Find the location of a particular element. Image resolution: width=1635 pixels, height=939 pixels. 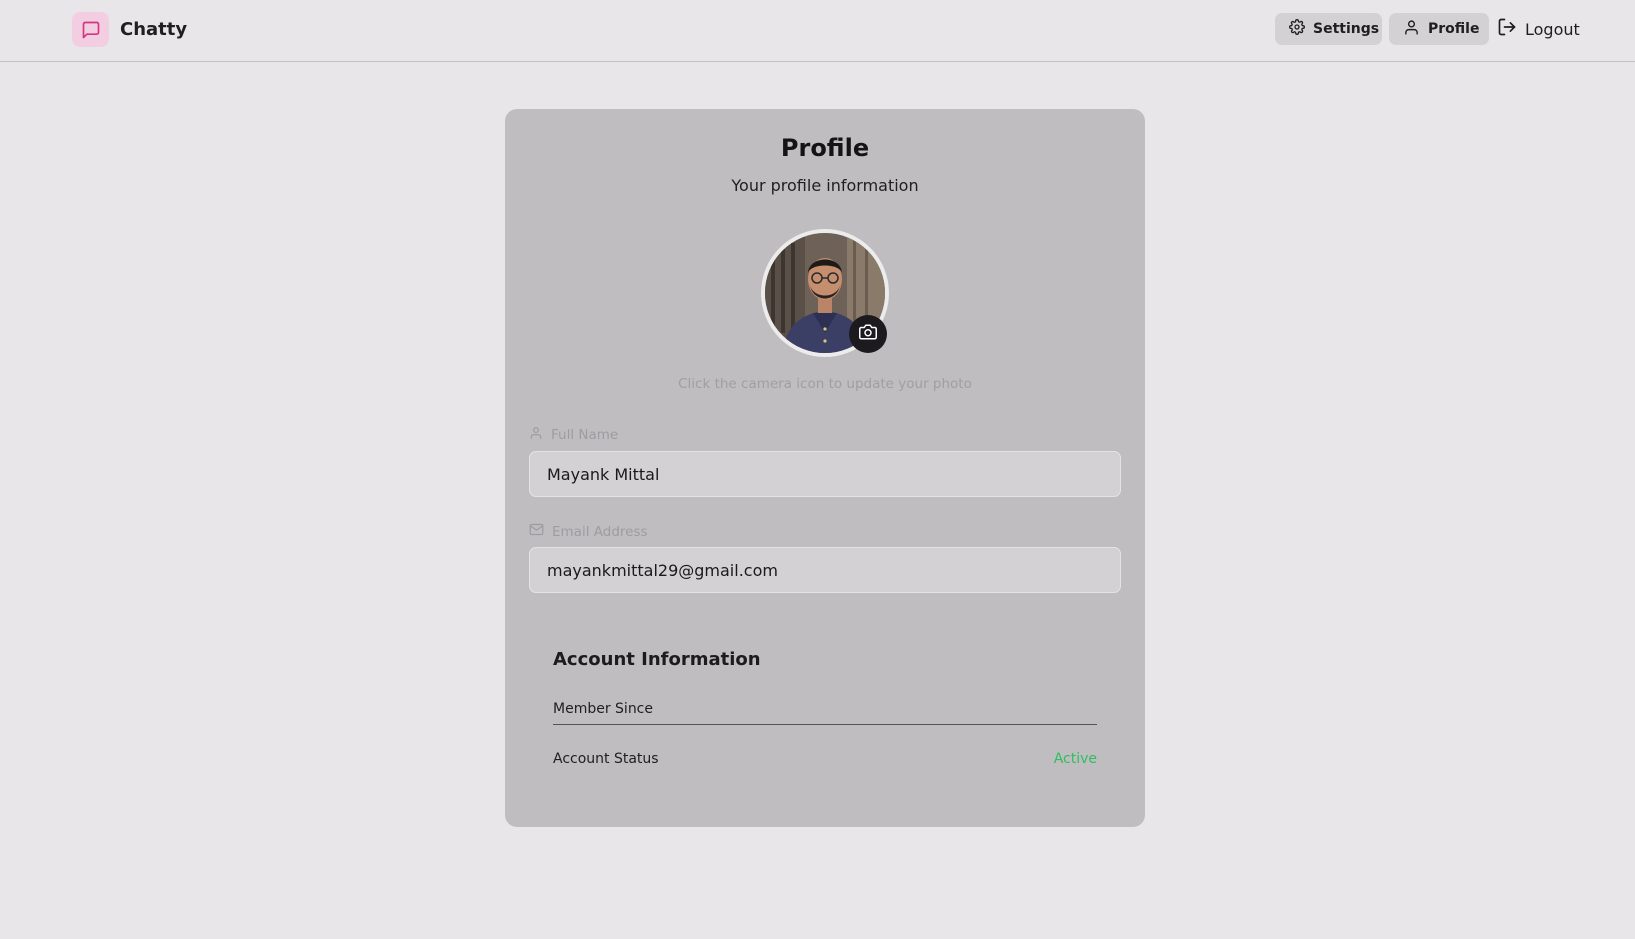

email-label: Email Address is located at coordinates (588, 531).